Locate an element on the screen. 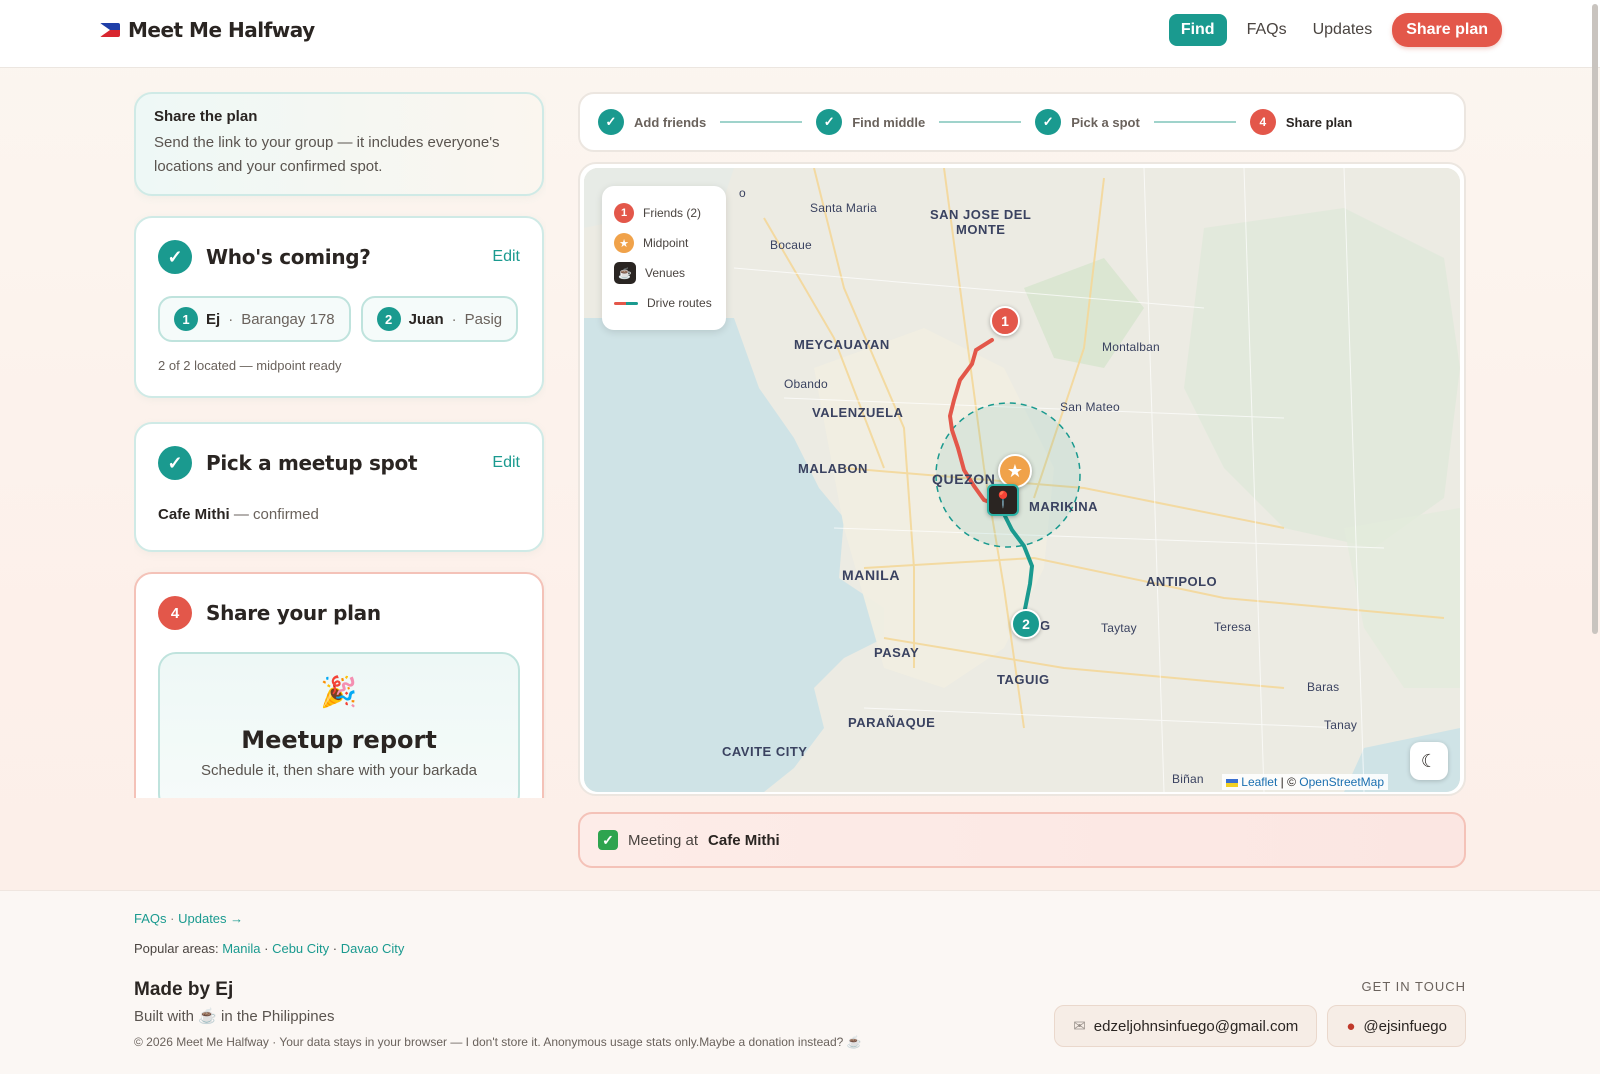  friend-name: Juan is located at coordinates (426, 319).